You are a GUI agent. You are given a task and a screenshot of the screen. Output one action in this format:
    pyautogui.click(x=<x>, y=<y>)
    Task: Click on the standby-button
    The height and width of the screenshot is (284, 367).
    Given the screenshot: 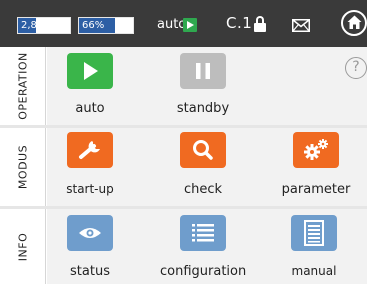 What is the action you would take?
    pyautogui.click(x=203, y=71)
    